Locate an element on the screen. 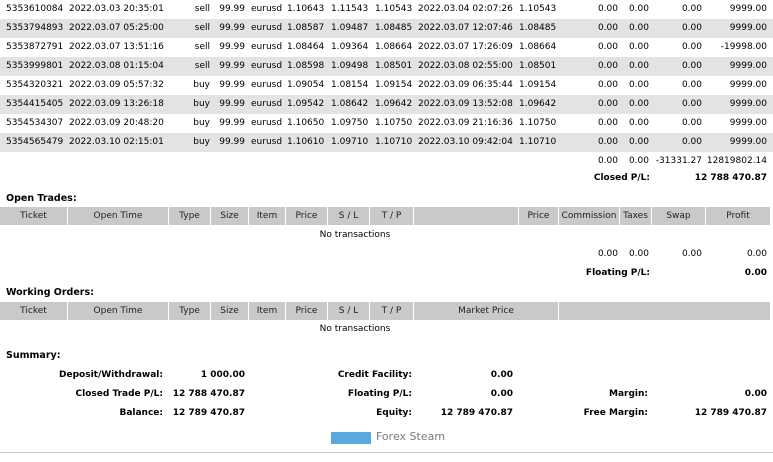 The width and height of the screenshot is (773, 462). working-orders-empty: No transactions is located at coordinates (355, 329).